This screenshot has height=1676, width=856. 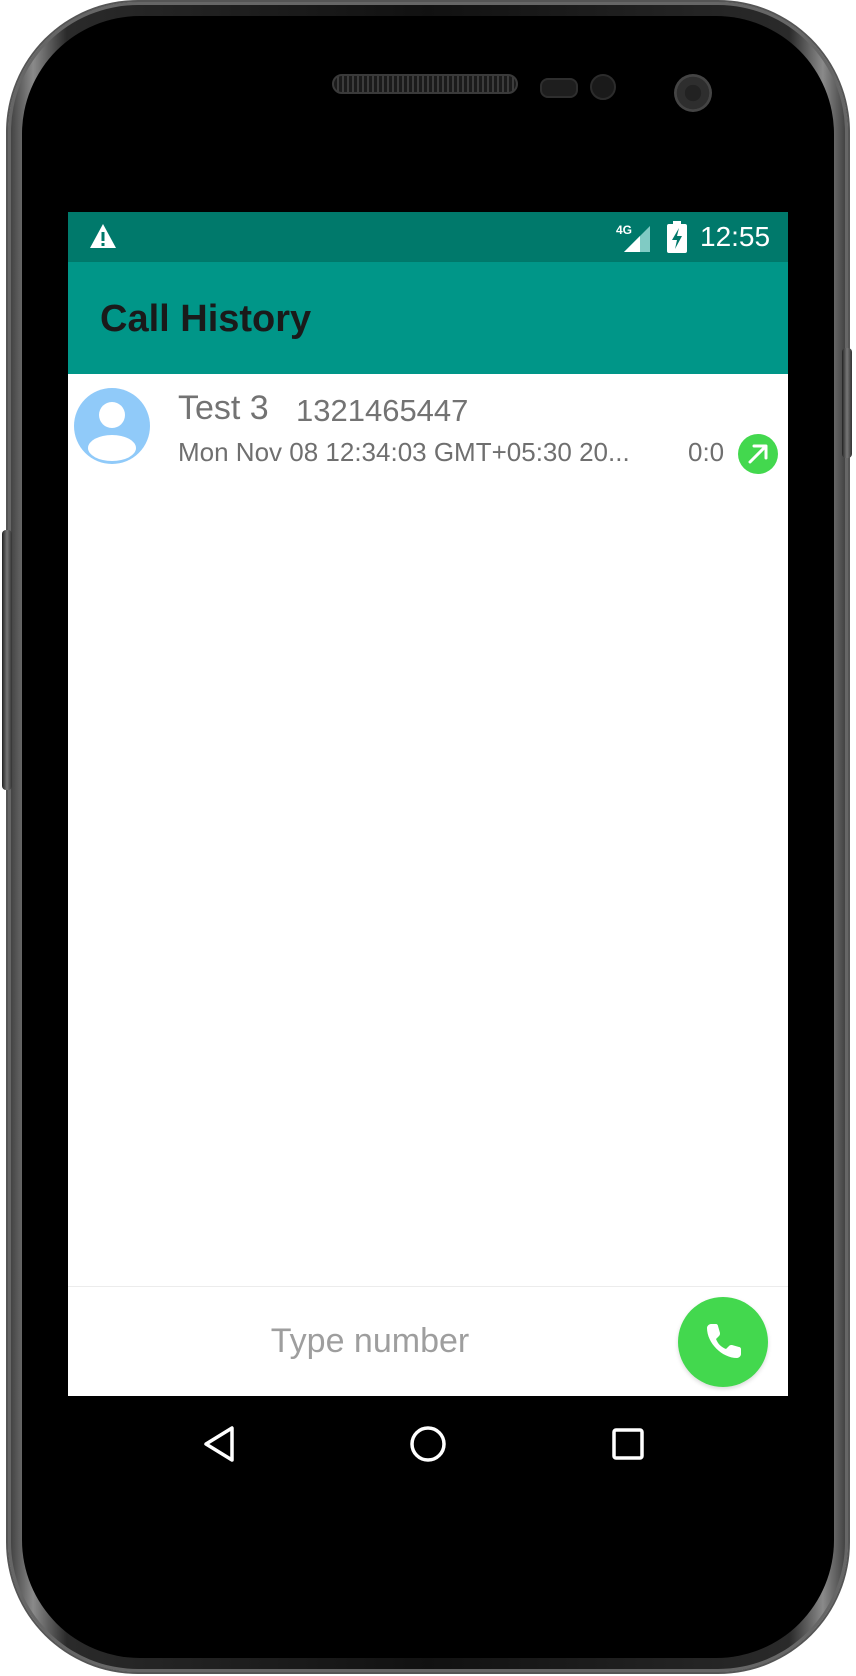 I want to click on recents-icon, so click(x=628, y=1444).